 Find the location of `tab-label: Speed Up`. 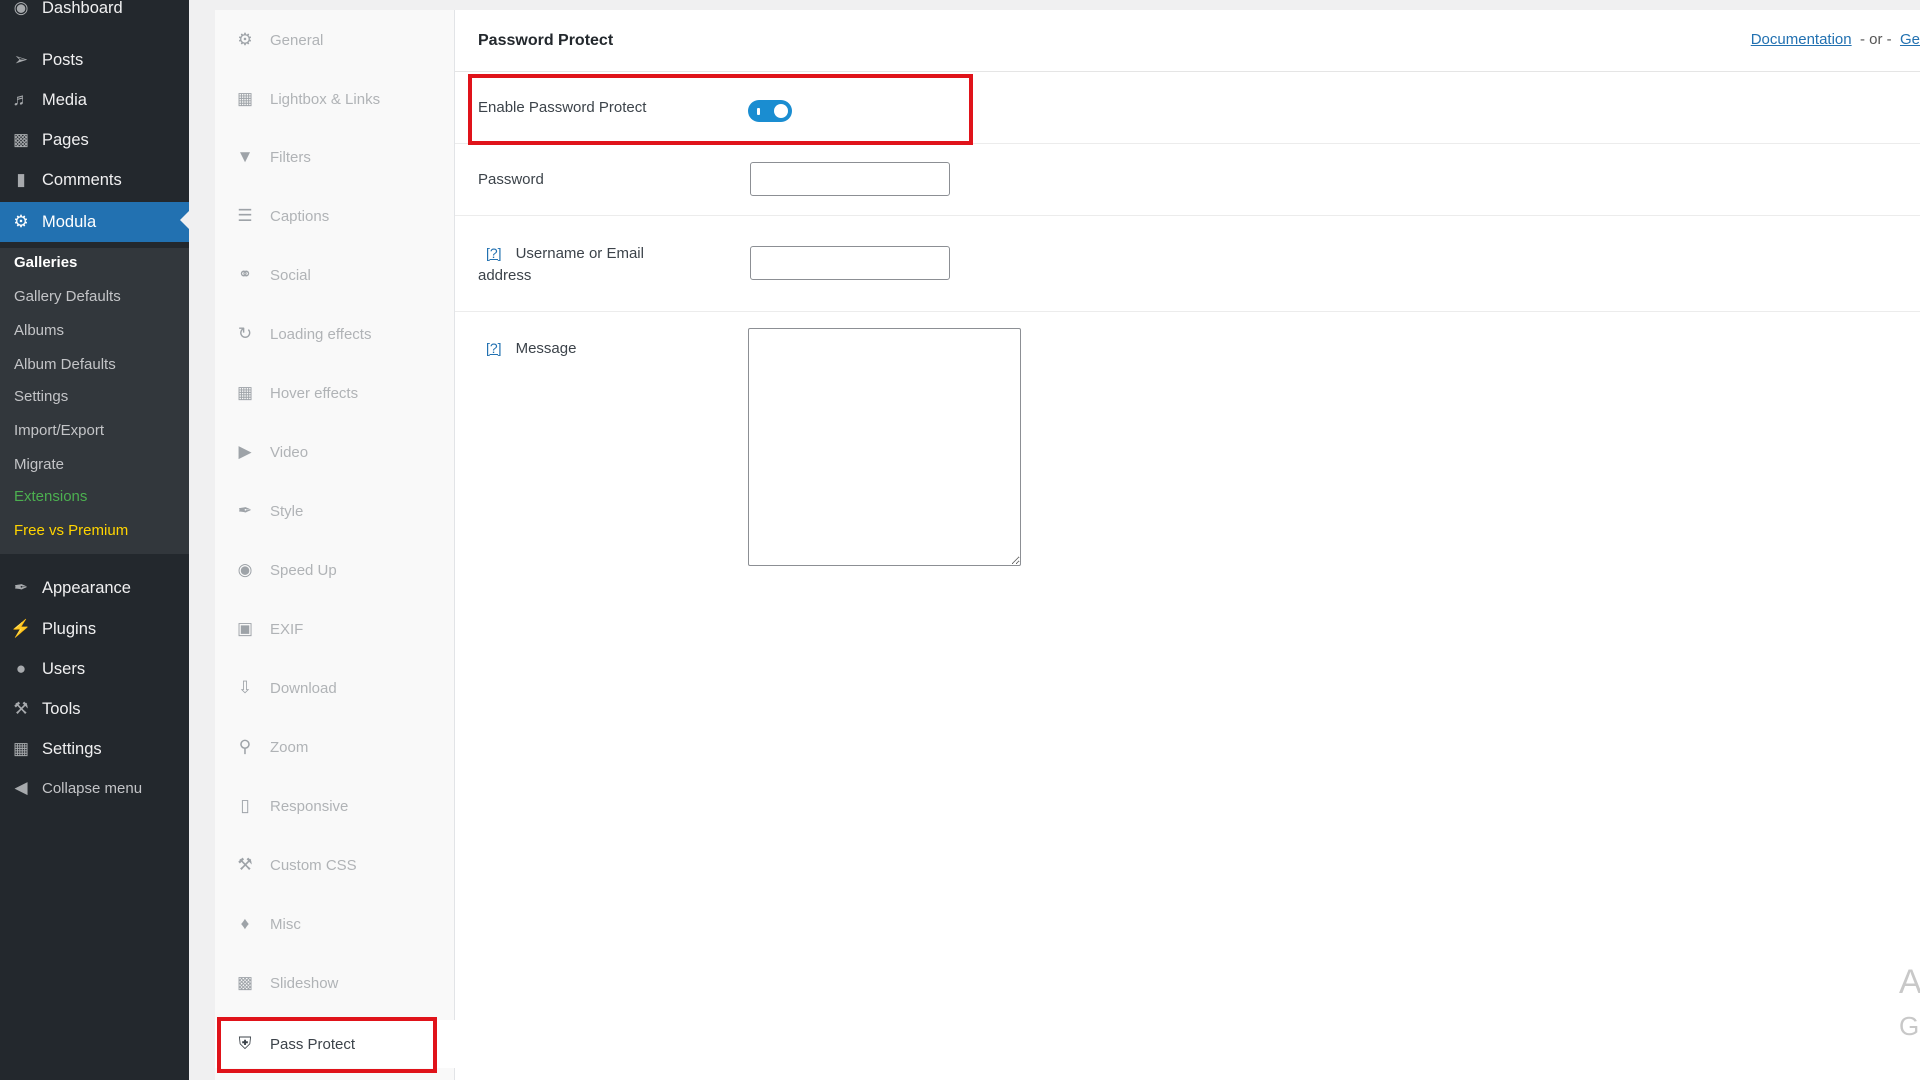

tab-label: Speed Up is located at coordinates (303, 570).